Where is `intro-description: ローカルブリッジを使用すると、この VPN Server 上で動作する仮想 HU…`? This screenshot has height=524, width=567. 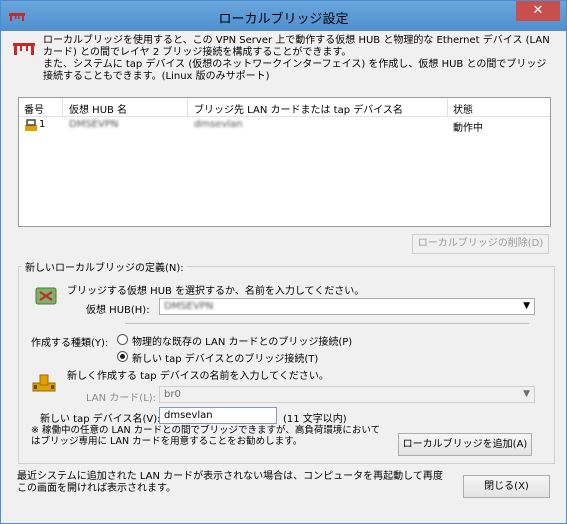
intro-description: ローカルブリッジを使用すると、この VPN Server 上で動作する仮想 HU… is located at coordinates (296, 58).